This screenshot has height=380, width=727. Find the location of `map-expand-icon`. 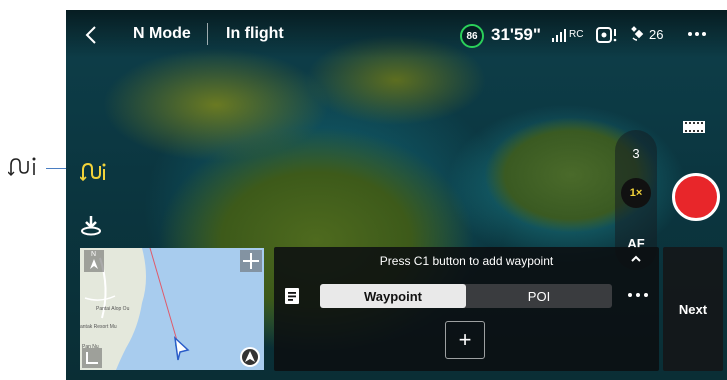

map-expand-icon is located at coordinates (251, 261).